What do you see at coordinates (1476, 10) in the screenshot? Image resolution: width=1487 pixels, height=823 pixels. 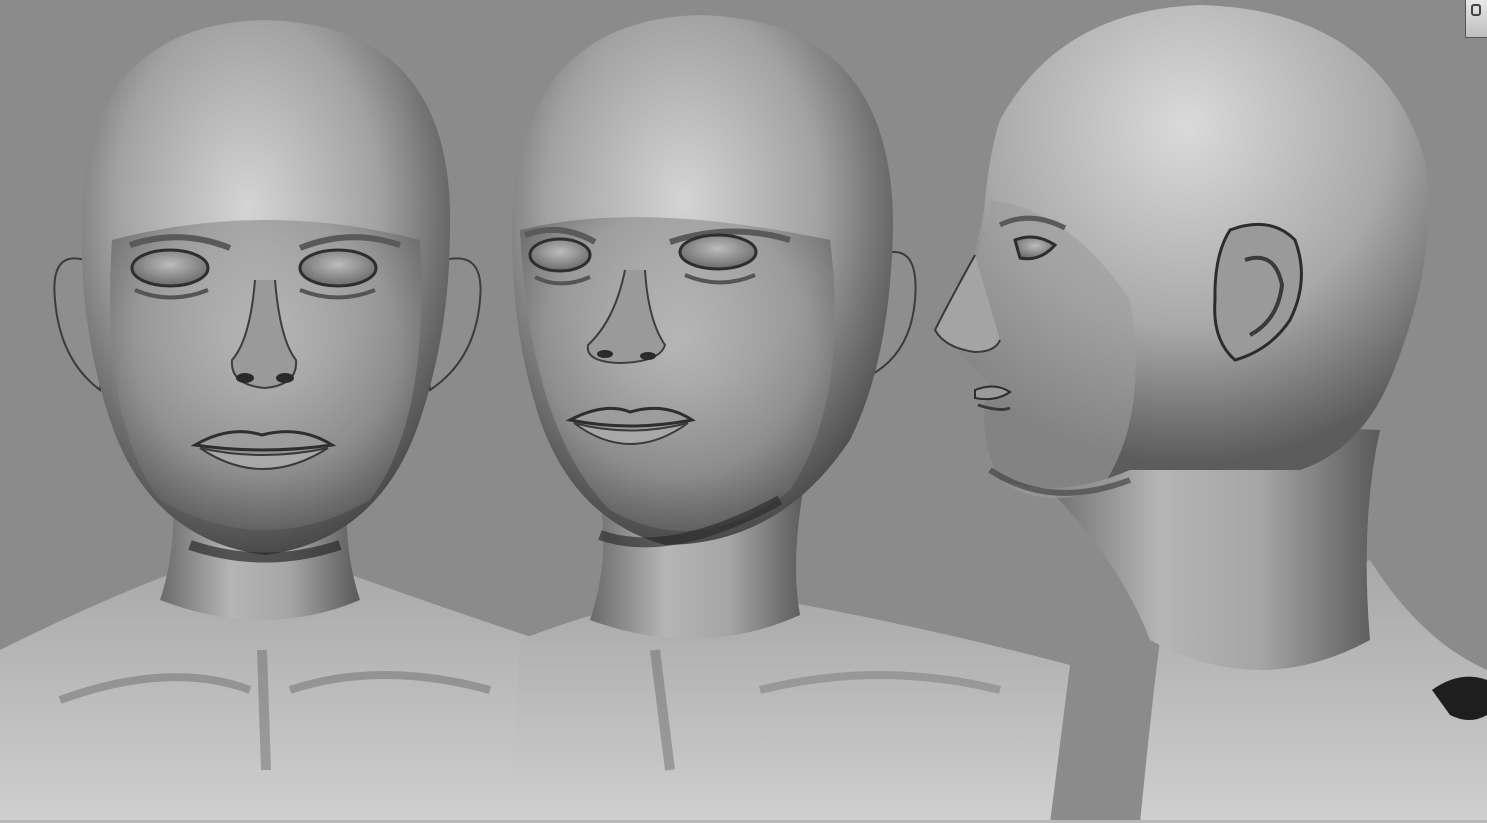 I see `viewport-gizmo-icon` at bounding box center [1476, 10].